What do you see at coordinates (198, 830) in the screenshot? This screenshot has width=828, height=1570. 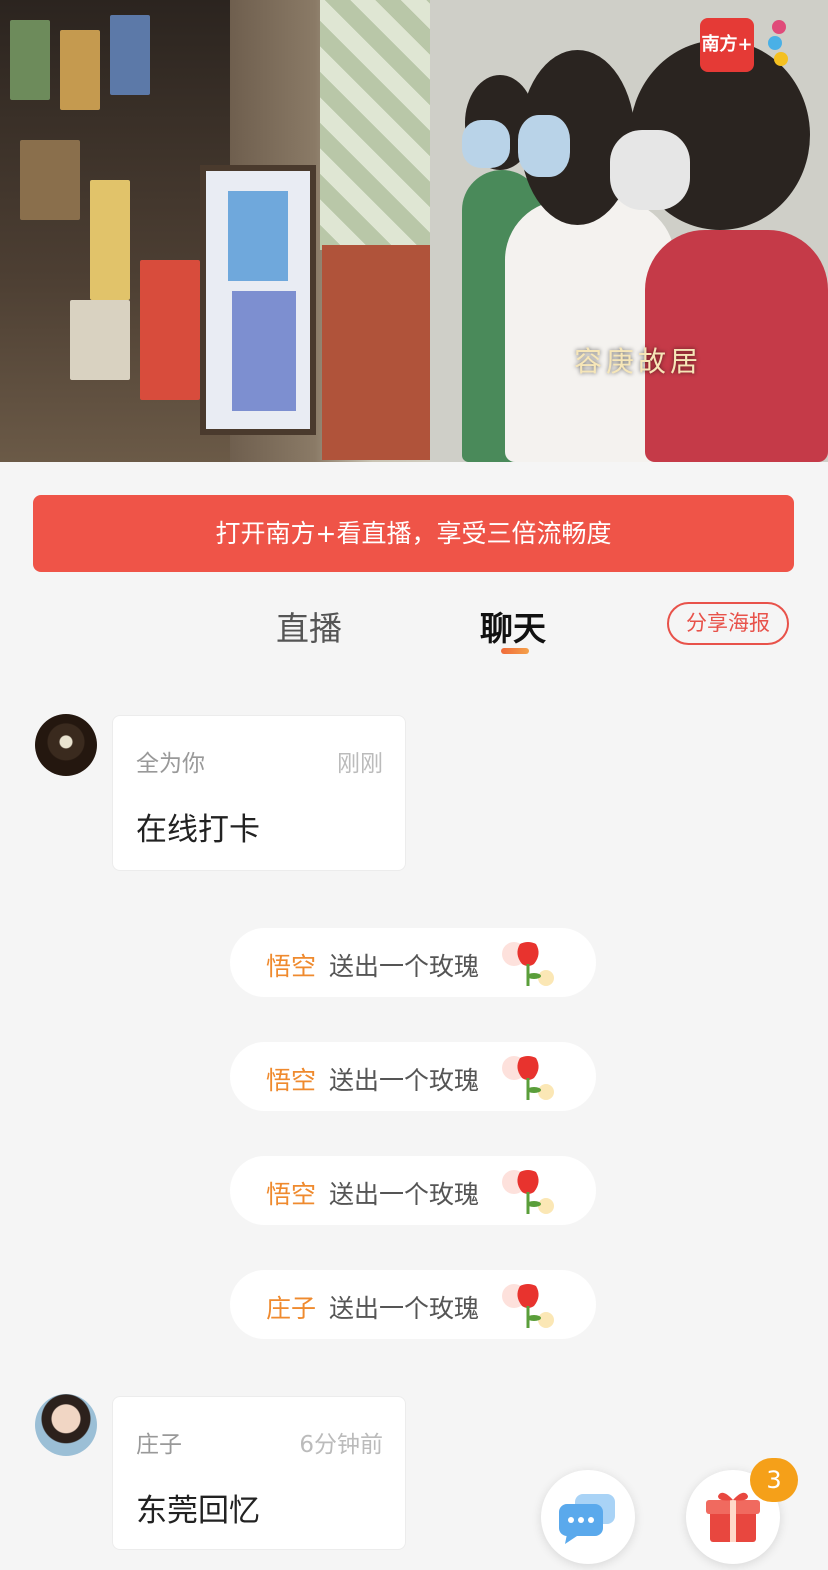 I see `message-text: 在线打卡` at bounding box center [198, 830].